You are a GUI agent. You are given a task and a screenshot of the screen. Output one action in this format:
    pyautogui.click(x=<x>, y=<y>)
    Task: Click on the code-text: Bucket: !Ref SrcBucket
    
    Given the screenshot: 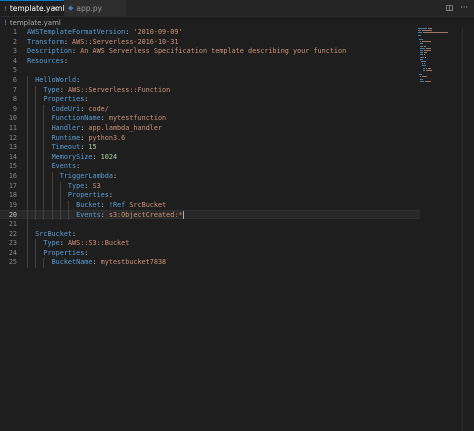 What is the action you would take?
    pyautogui.click(x=96, y=205)
    